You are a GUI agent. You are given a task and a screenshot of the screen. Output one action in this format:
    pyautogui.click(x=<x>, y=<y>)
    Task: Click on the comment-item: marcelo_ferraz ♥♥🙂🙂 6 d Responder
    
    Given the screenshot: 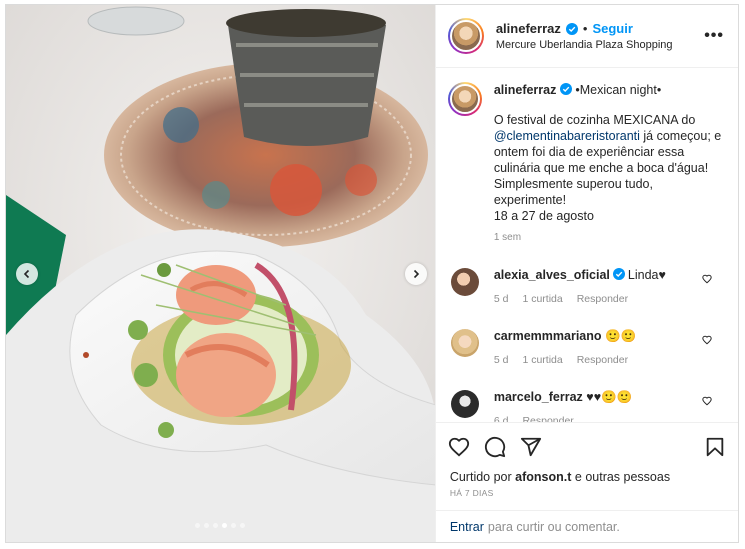 What is the action you would take?
    pyautogui.click(x=587, y=406)
    